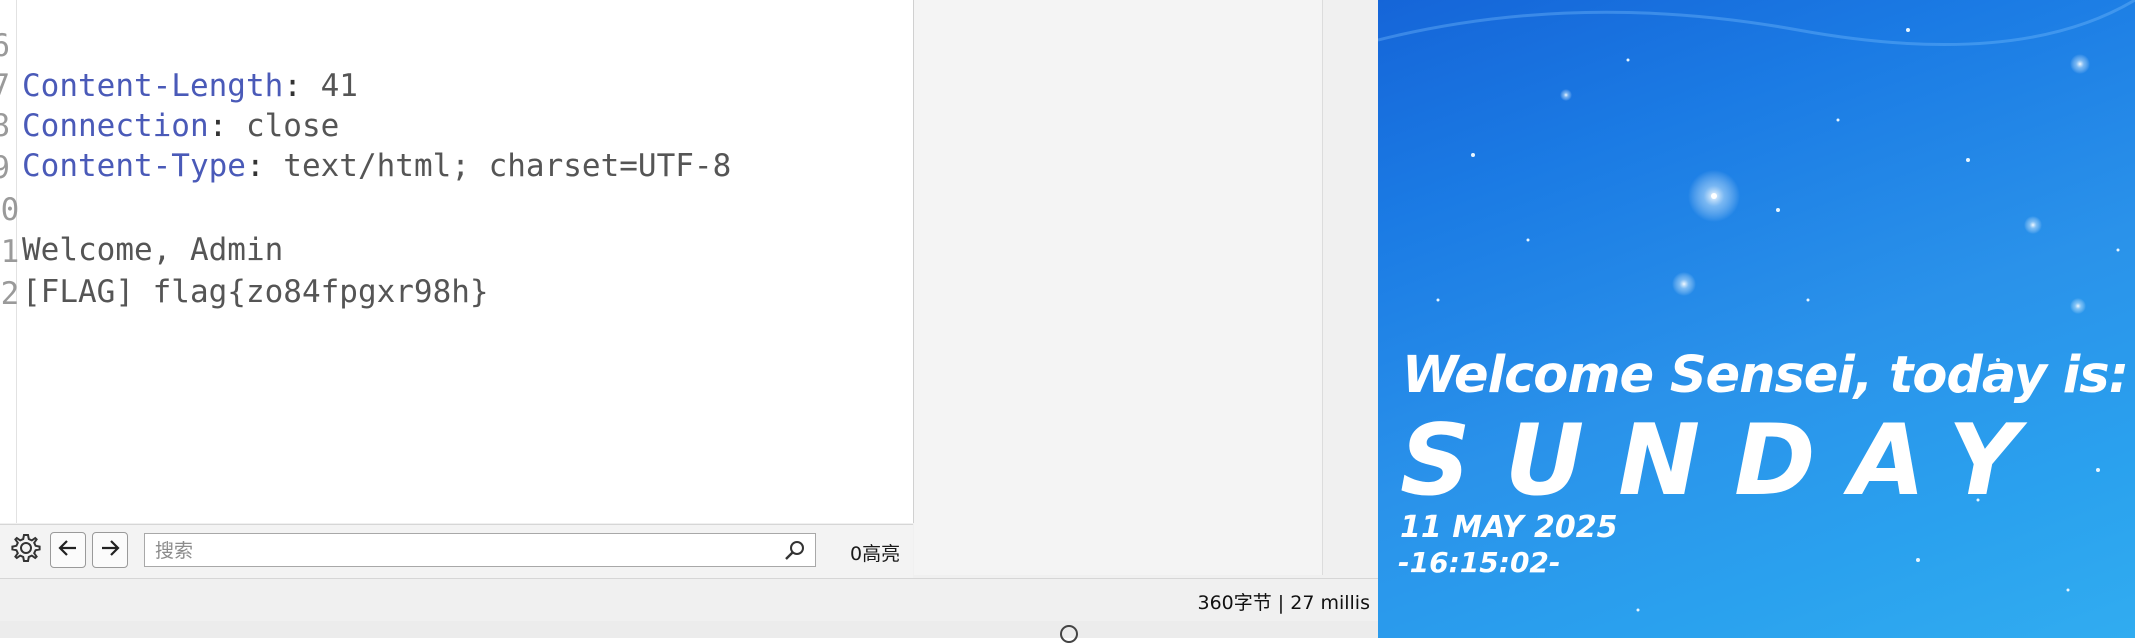  I want to click on editor-line: 6 Content-Length: 41, so click(179, 52).